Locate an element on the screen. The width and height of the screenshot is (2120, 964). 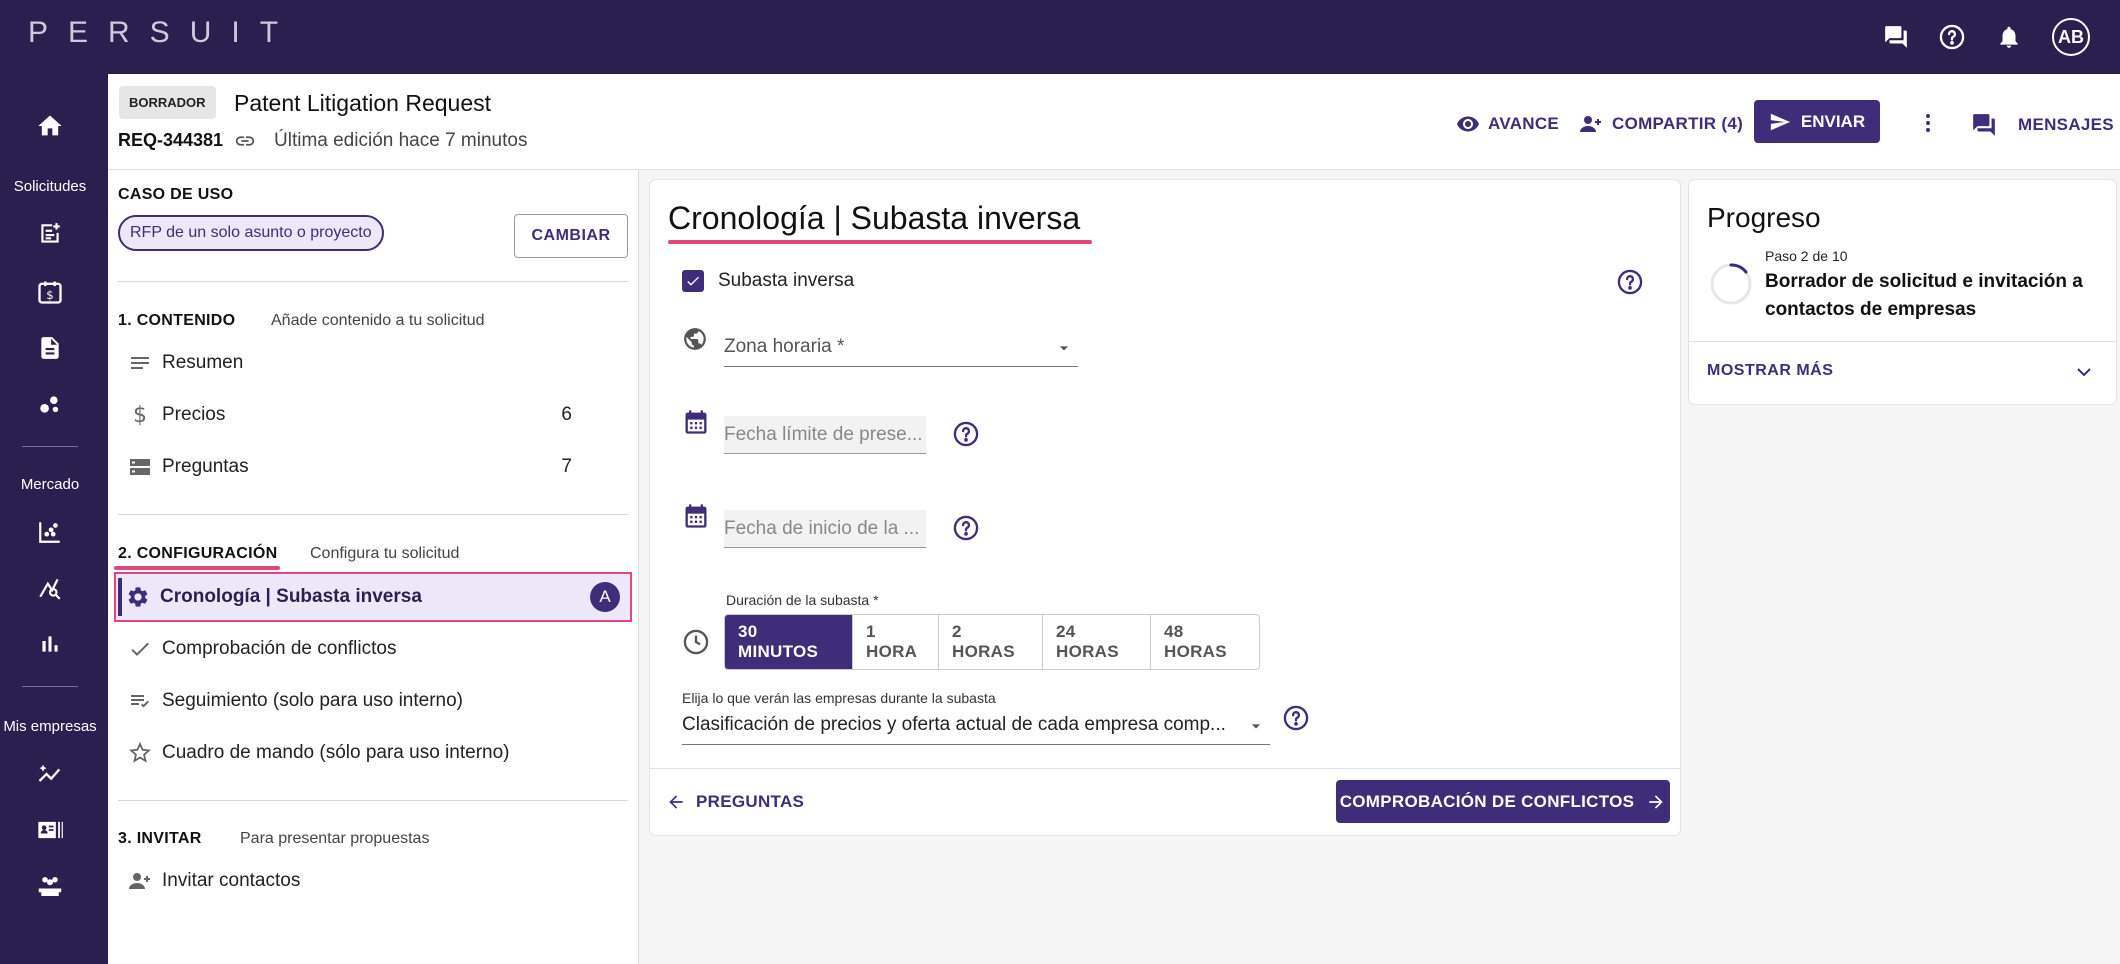
messages-button: MENSAJES is located at coordinates (2042, 125).